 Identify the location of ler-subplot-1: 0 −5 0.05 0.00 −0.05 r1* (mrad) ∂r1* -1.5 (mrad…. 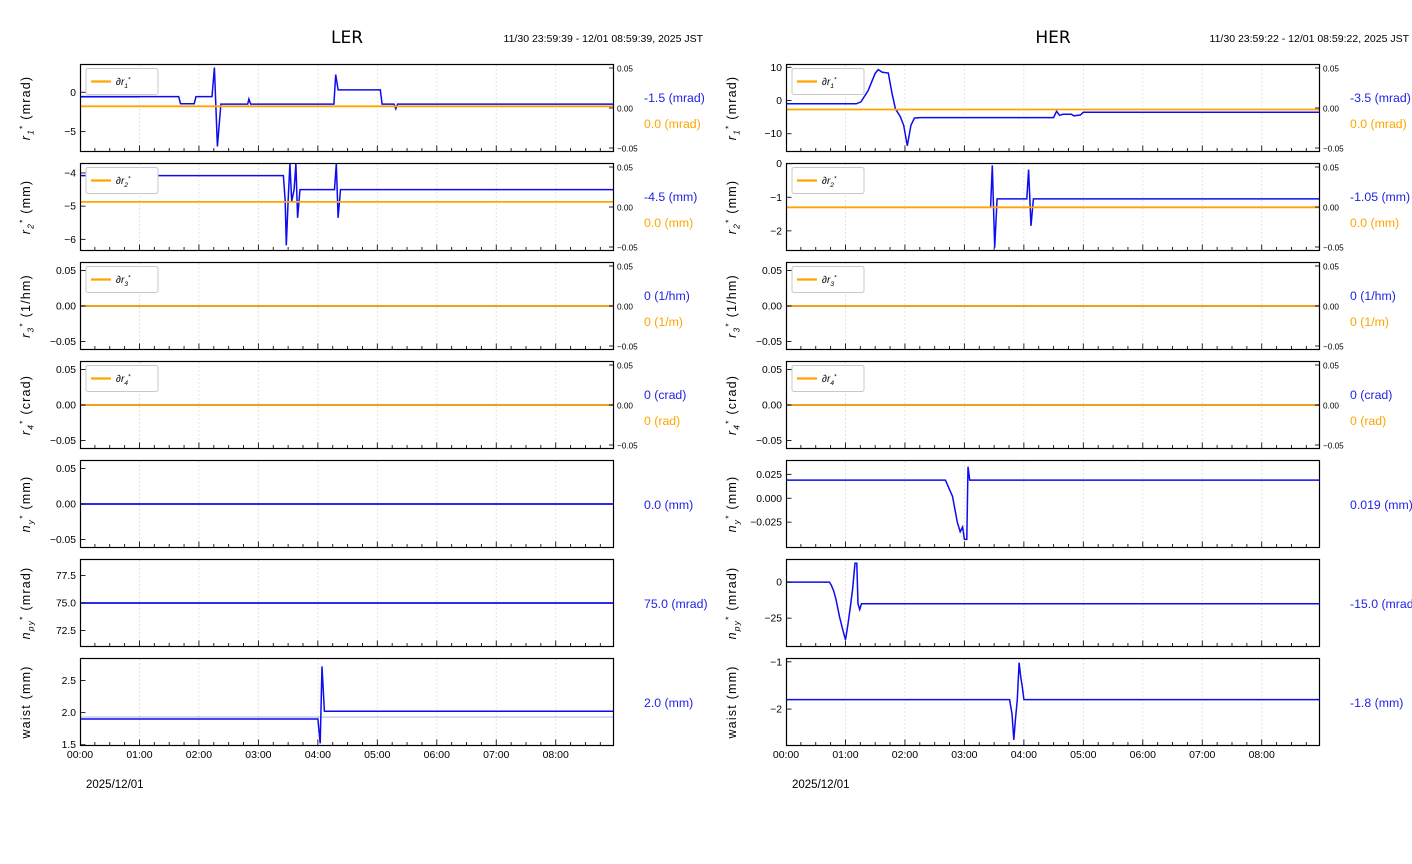
(361, 108).